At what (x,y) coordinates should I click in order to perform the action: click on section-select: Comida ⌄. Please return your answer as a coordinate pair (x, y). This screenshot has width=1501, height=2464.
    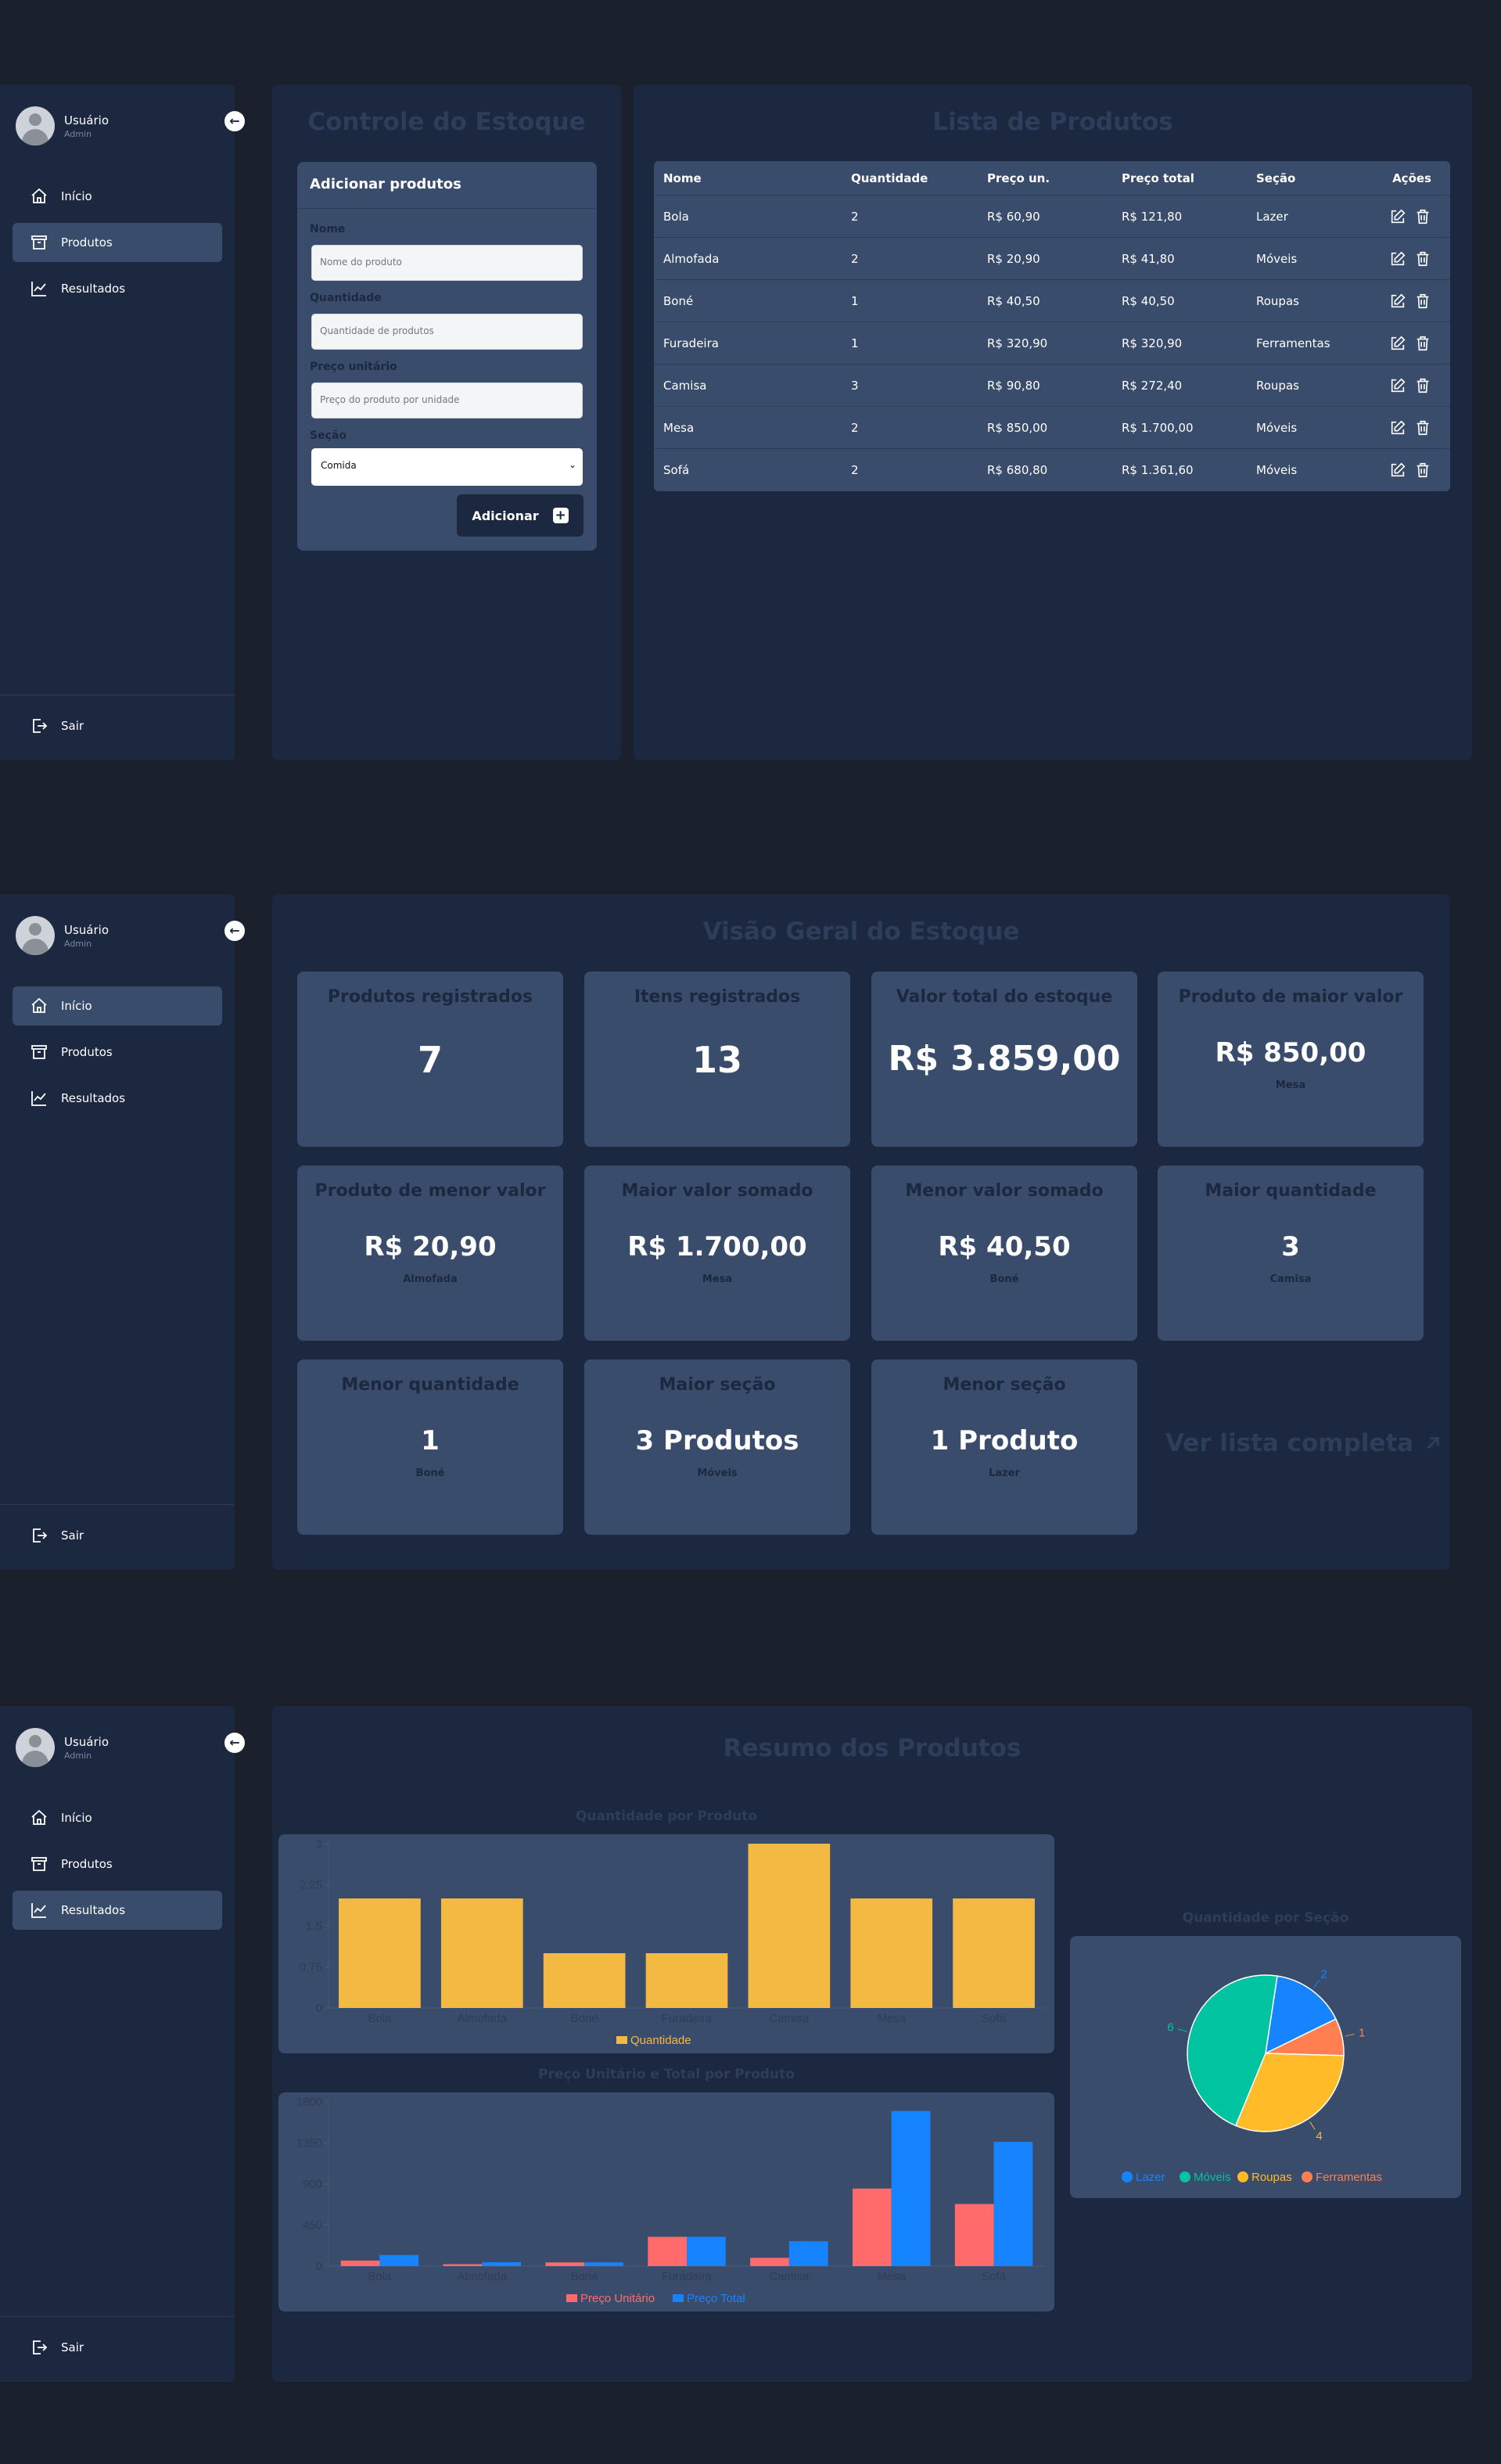
    Looking at the image, I should click on (447, 467).